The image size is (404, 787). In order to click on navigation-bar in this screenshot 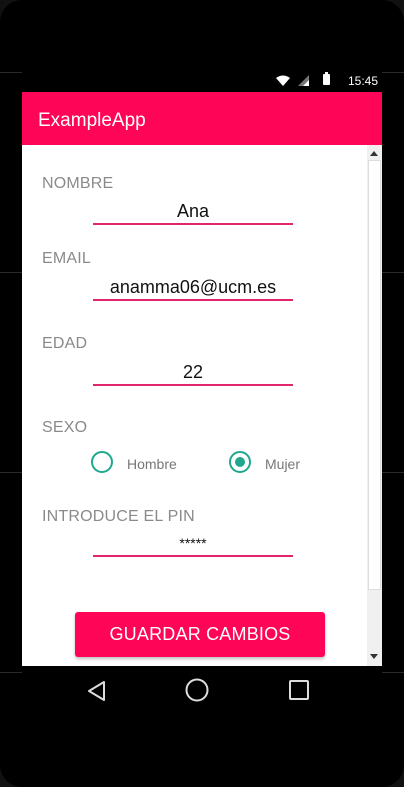, I will do `click(202, 691)`.